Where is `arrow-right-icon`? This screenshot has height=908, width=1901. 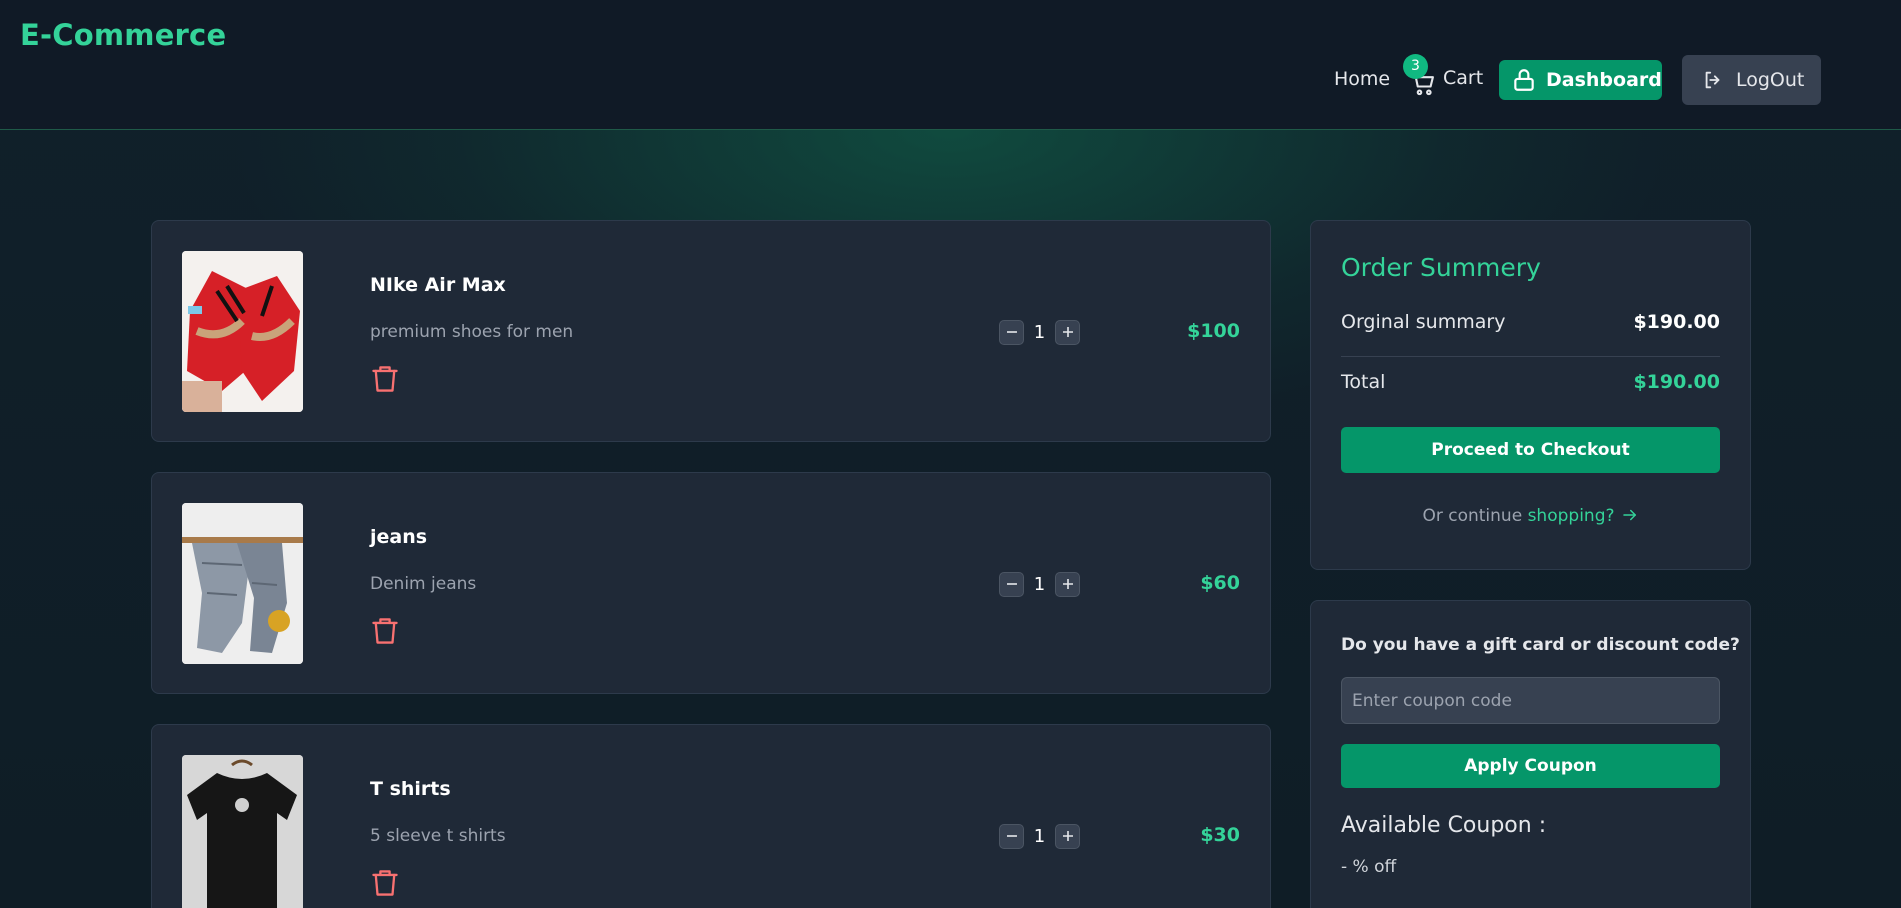
arrow-right-icon is located at coordinates (1629, 515).